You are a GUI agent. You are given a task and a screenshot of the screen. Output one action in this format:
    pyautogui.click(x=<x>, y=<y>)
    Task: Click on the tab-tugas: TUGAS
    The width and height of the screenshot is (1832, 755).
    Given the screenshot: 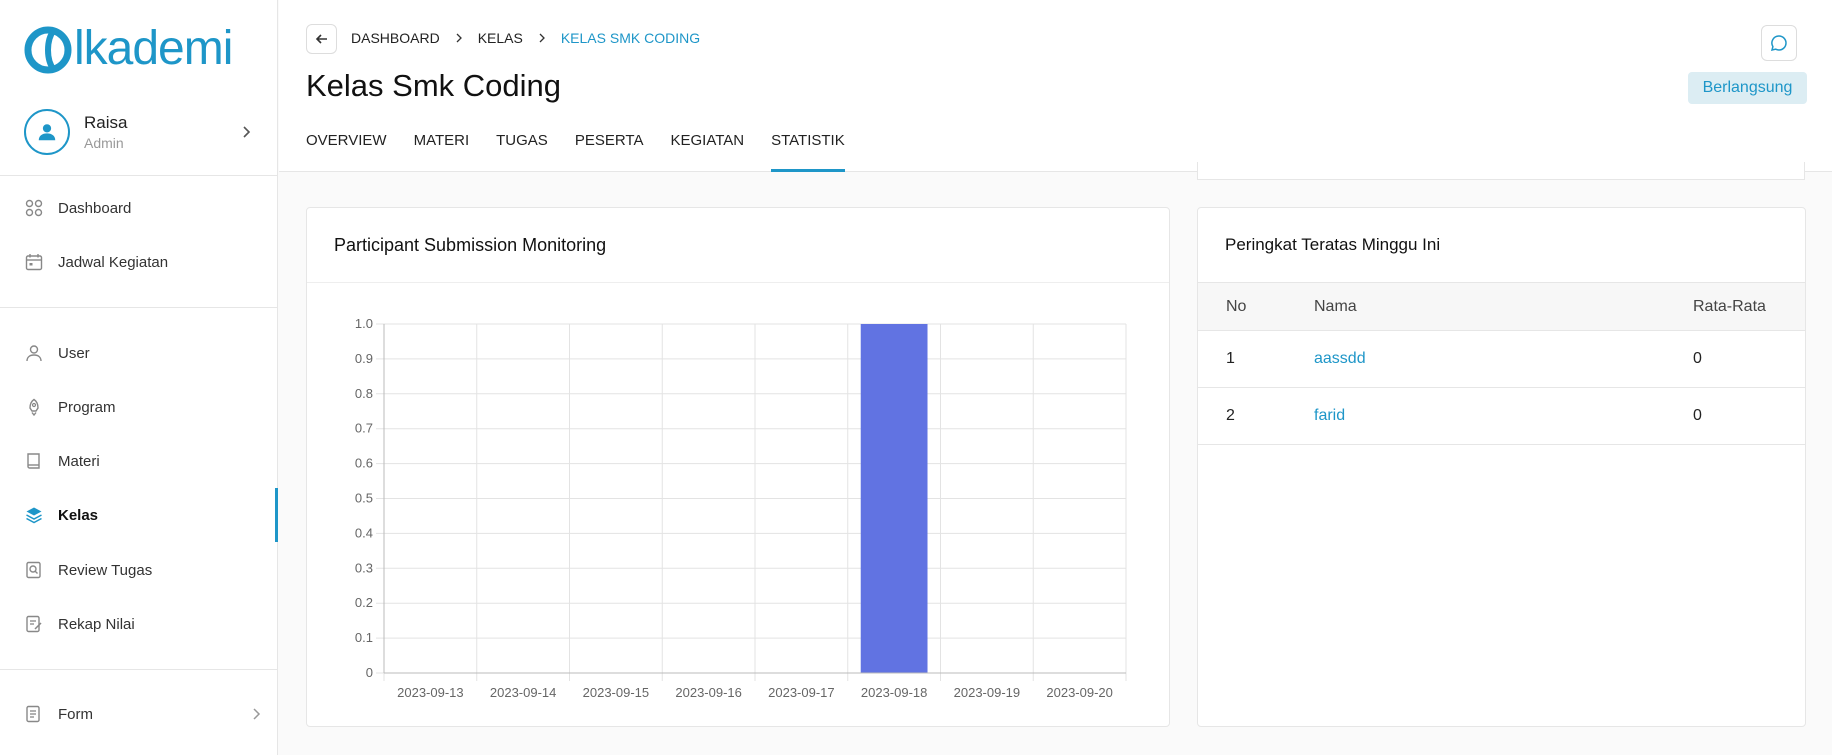 What is the action you would take?
    pyautogui.click(x=522, y=150)
    